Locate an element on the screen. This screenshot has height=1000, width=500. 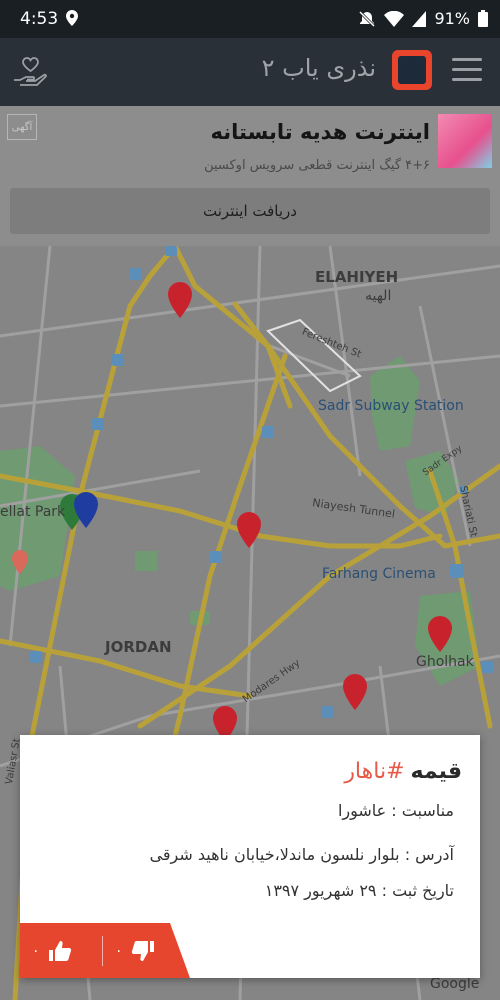
card-date: تاریخ ثبت : ۲۹ شهریور ۱۳۹۷ is located at coordinates (359, 890).